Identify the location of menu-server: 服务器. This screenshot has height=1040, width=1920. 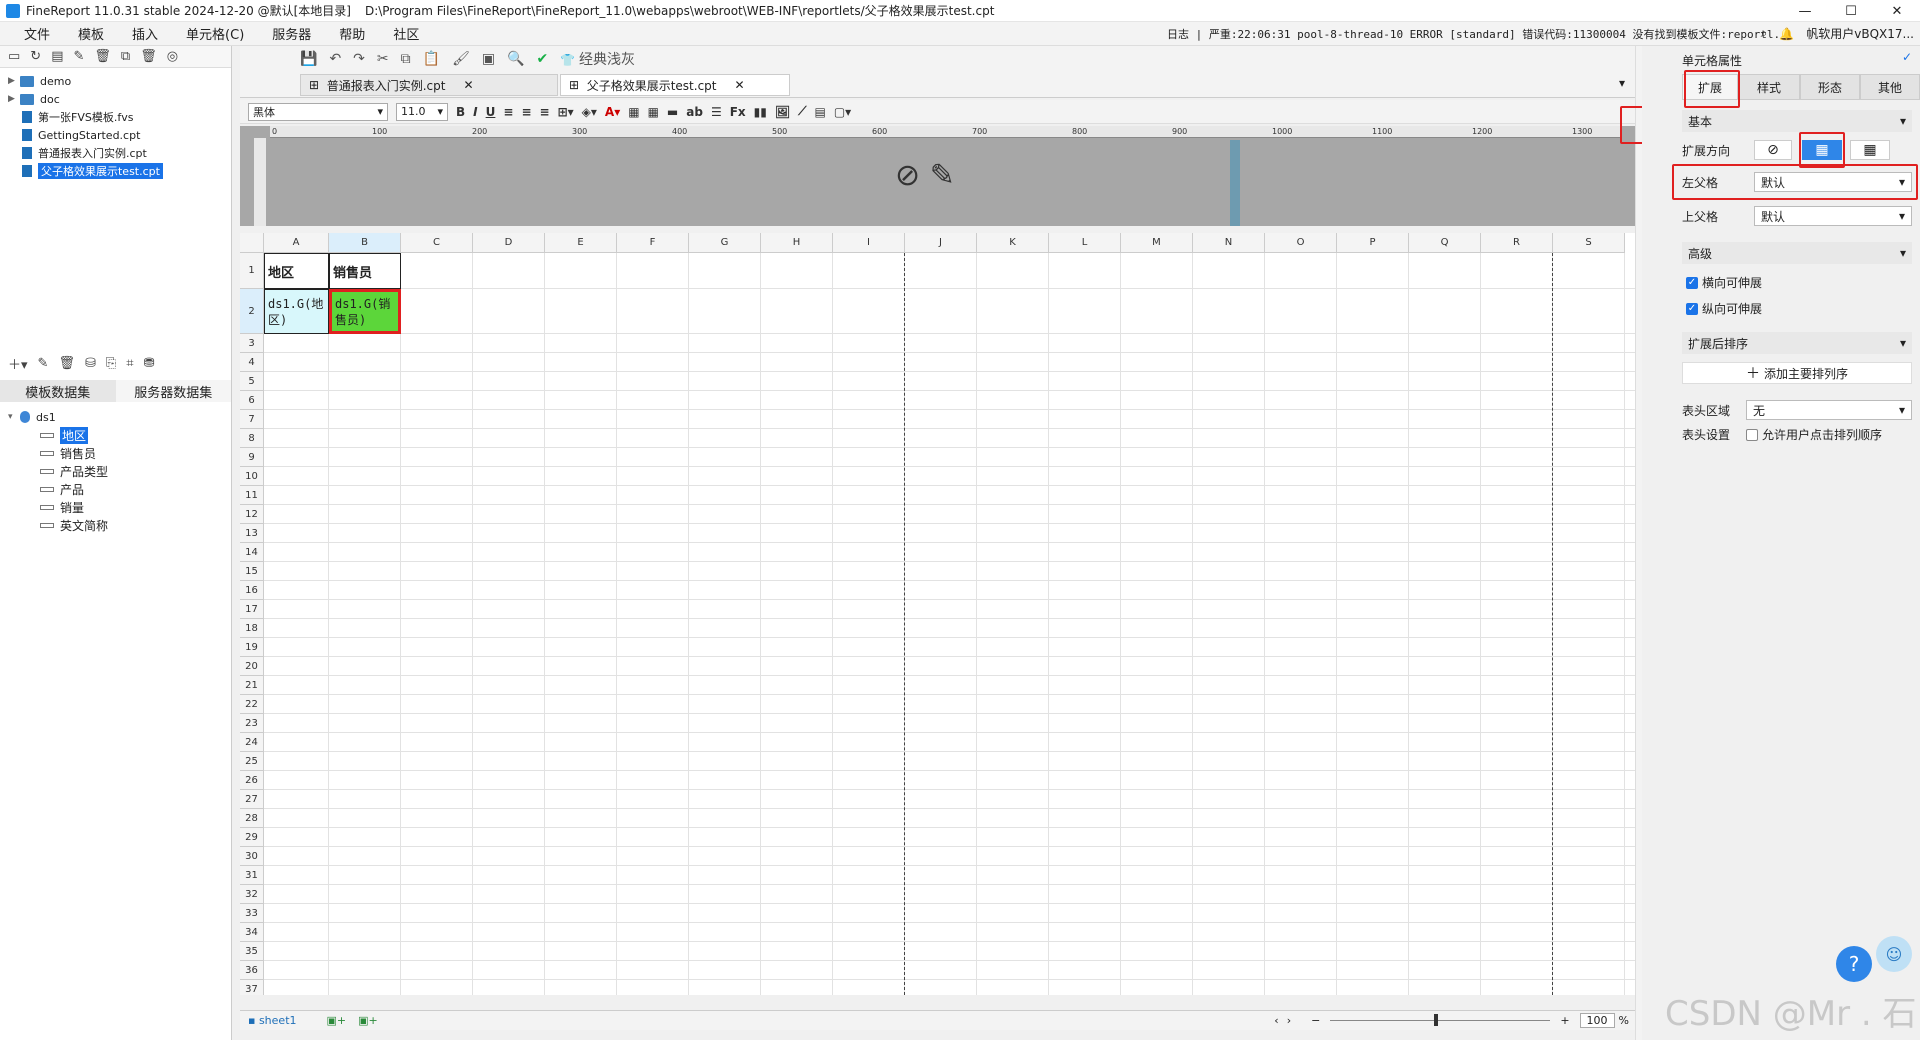
(291, 33).